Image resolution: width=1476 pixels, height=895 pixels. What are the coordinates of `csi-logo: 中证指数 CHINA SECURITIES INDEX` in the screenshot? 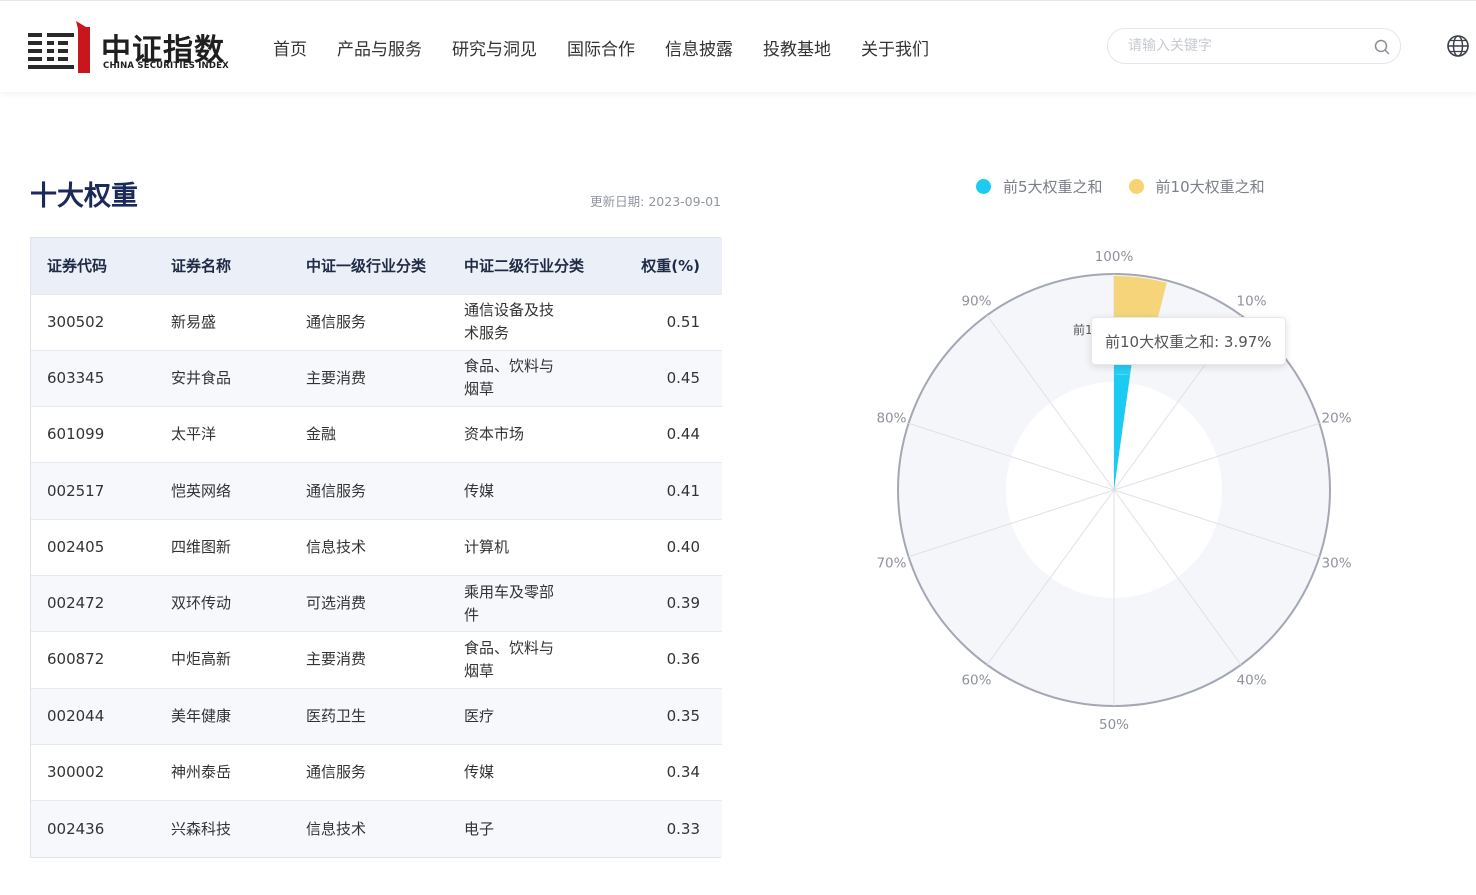 It's located at (135, 47).